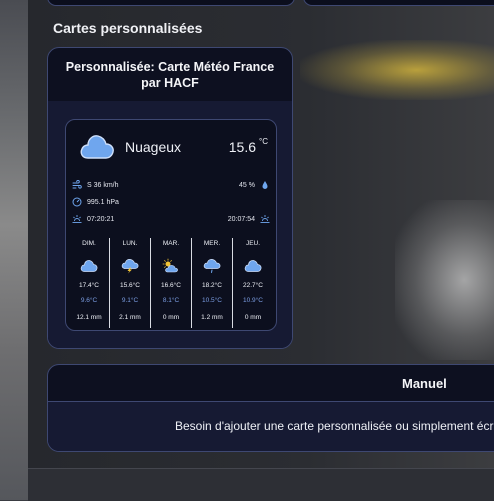 The height and width of the screenshot is (501, 494). What do you see at coordinates (14, 250) in the screenshot?
I see `background-left-blur` at bounding box center [14, 250].